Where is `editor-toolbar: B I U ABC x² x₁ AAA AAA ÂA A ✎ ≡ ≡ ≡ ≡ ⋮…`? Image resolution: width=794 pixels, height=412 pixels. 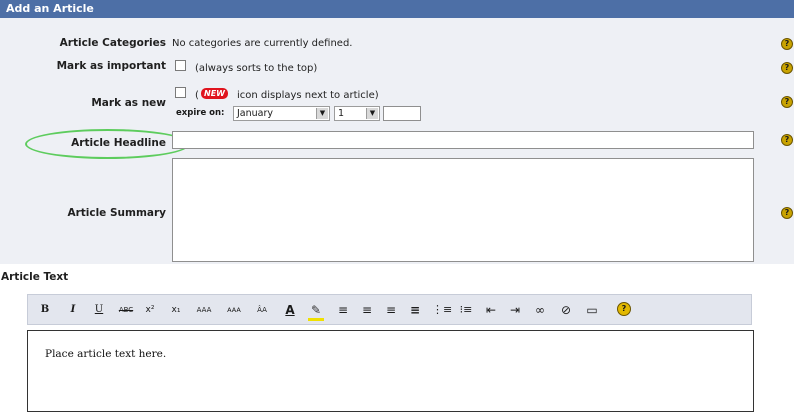
editor-toolbar: B I U ABC x² x₁ AAA AAA ÂA A ✎ ≡ ≡ ≡ ≡ ⋮… is located at coordinates (389, 309).